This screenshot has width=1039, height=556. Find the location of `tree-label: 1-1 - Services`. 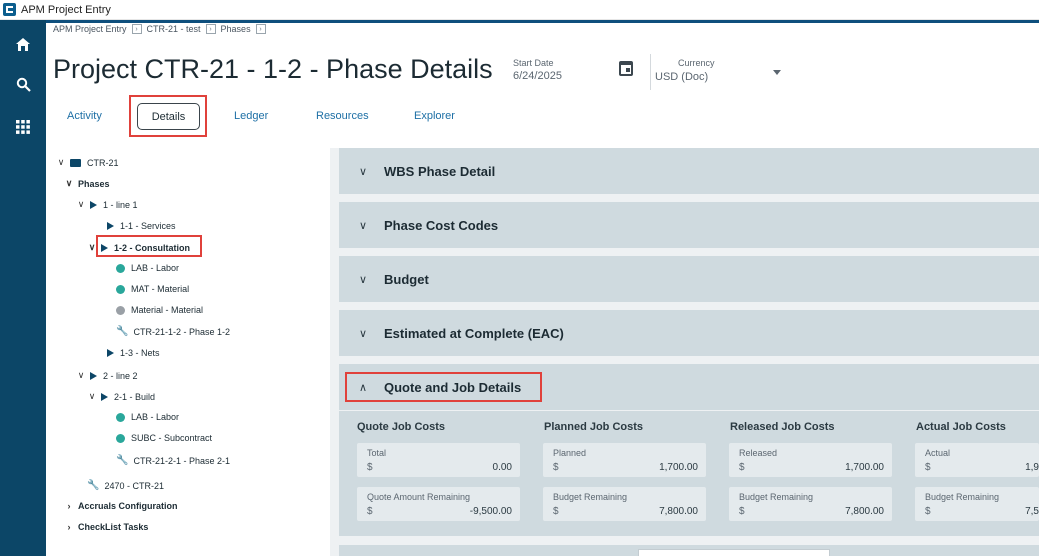

tree-label: 1-1 - Services is located at coordinates (148, 226).